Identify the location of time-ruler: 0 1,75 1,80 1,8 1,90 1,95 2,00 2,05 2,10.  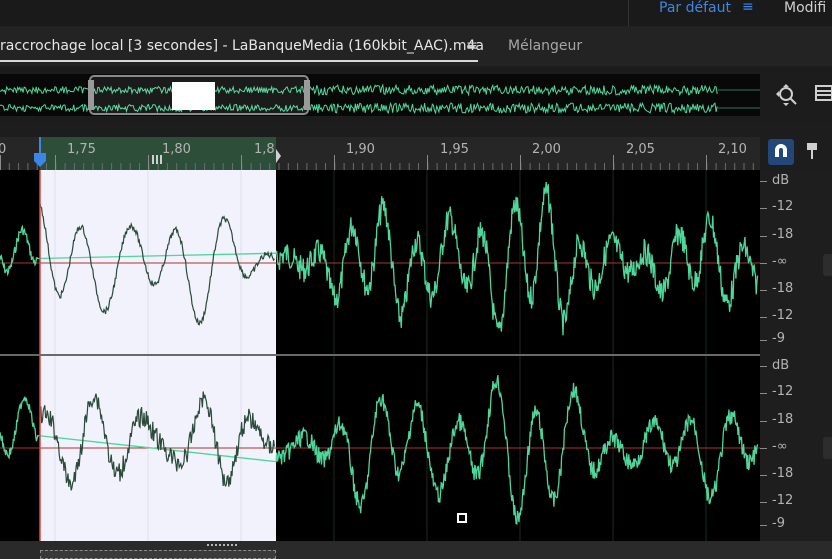
(380, 153).